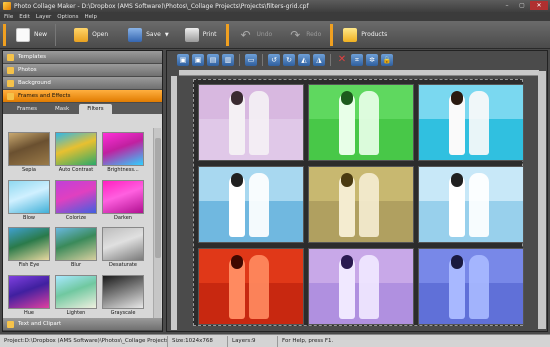 Image resolution: width=550 pixels, height=347 pixels. I want to click on filters-scrollbar, so click(157, 224).